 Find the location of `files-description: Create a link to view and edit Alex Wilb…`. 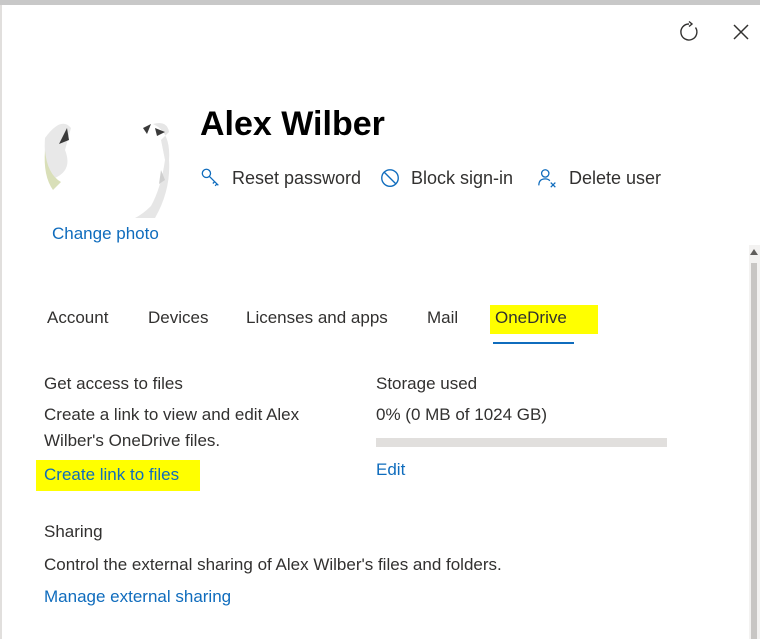

files-description: Create a link to view and edit Alex Wilb… is located at coordinates (194, 428).